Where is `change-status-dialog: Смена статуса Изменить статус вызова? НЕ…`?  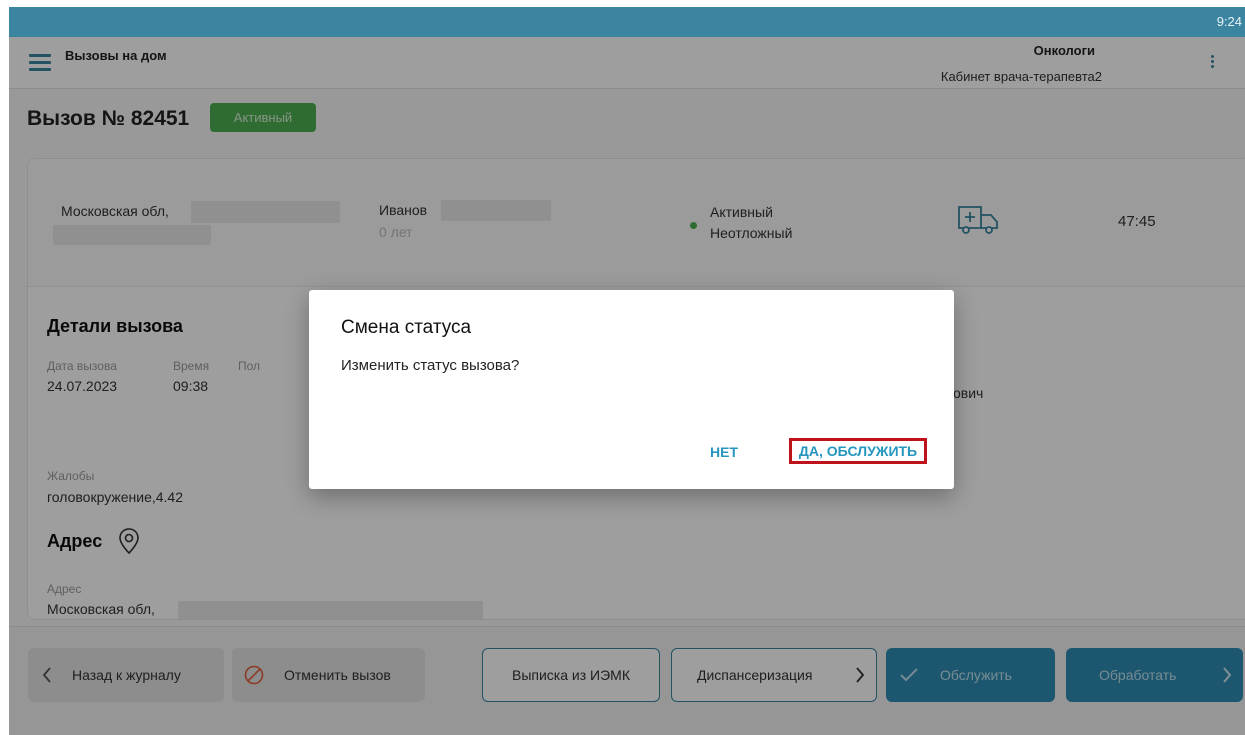
change-status-dialog: Смена статуса Изменить статус вызова? НЕ… is located at coordinates (631, 389).